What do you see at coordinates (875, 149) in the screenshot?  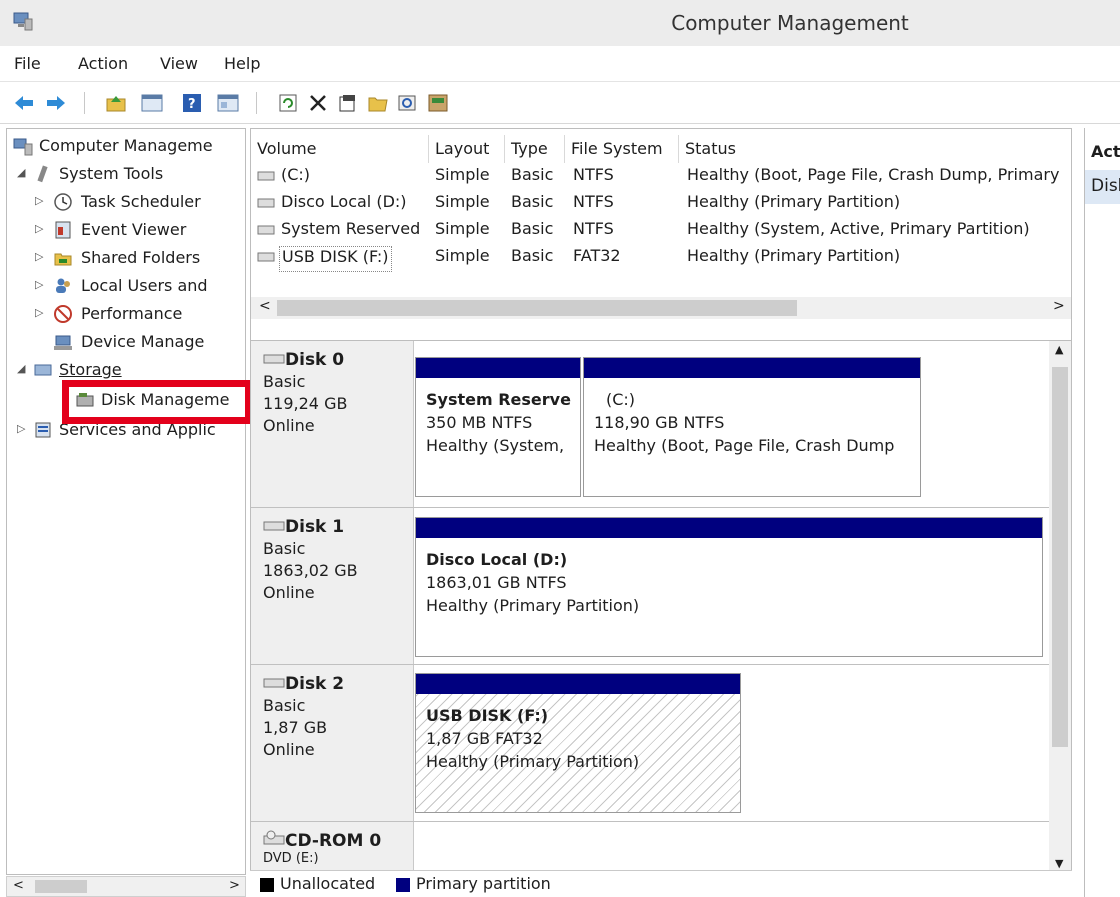 I see `column-header-status: Status` at bounding box center [875, 149].